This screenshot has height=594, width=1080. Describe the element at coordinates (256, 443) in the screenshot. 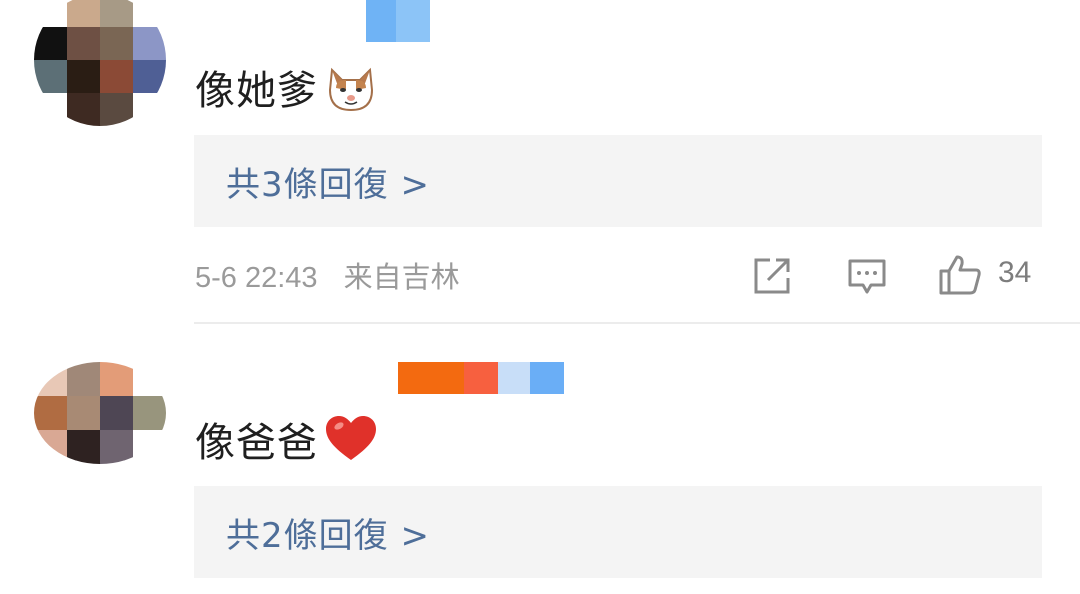

I see `comment-text: 像爸爸` at that location.